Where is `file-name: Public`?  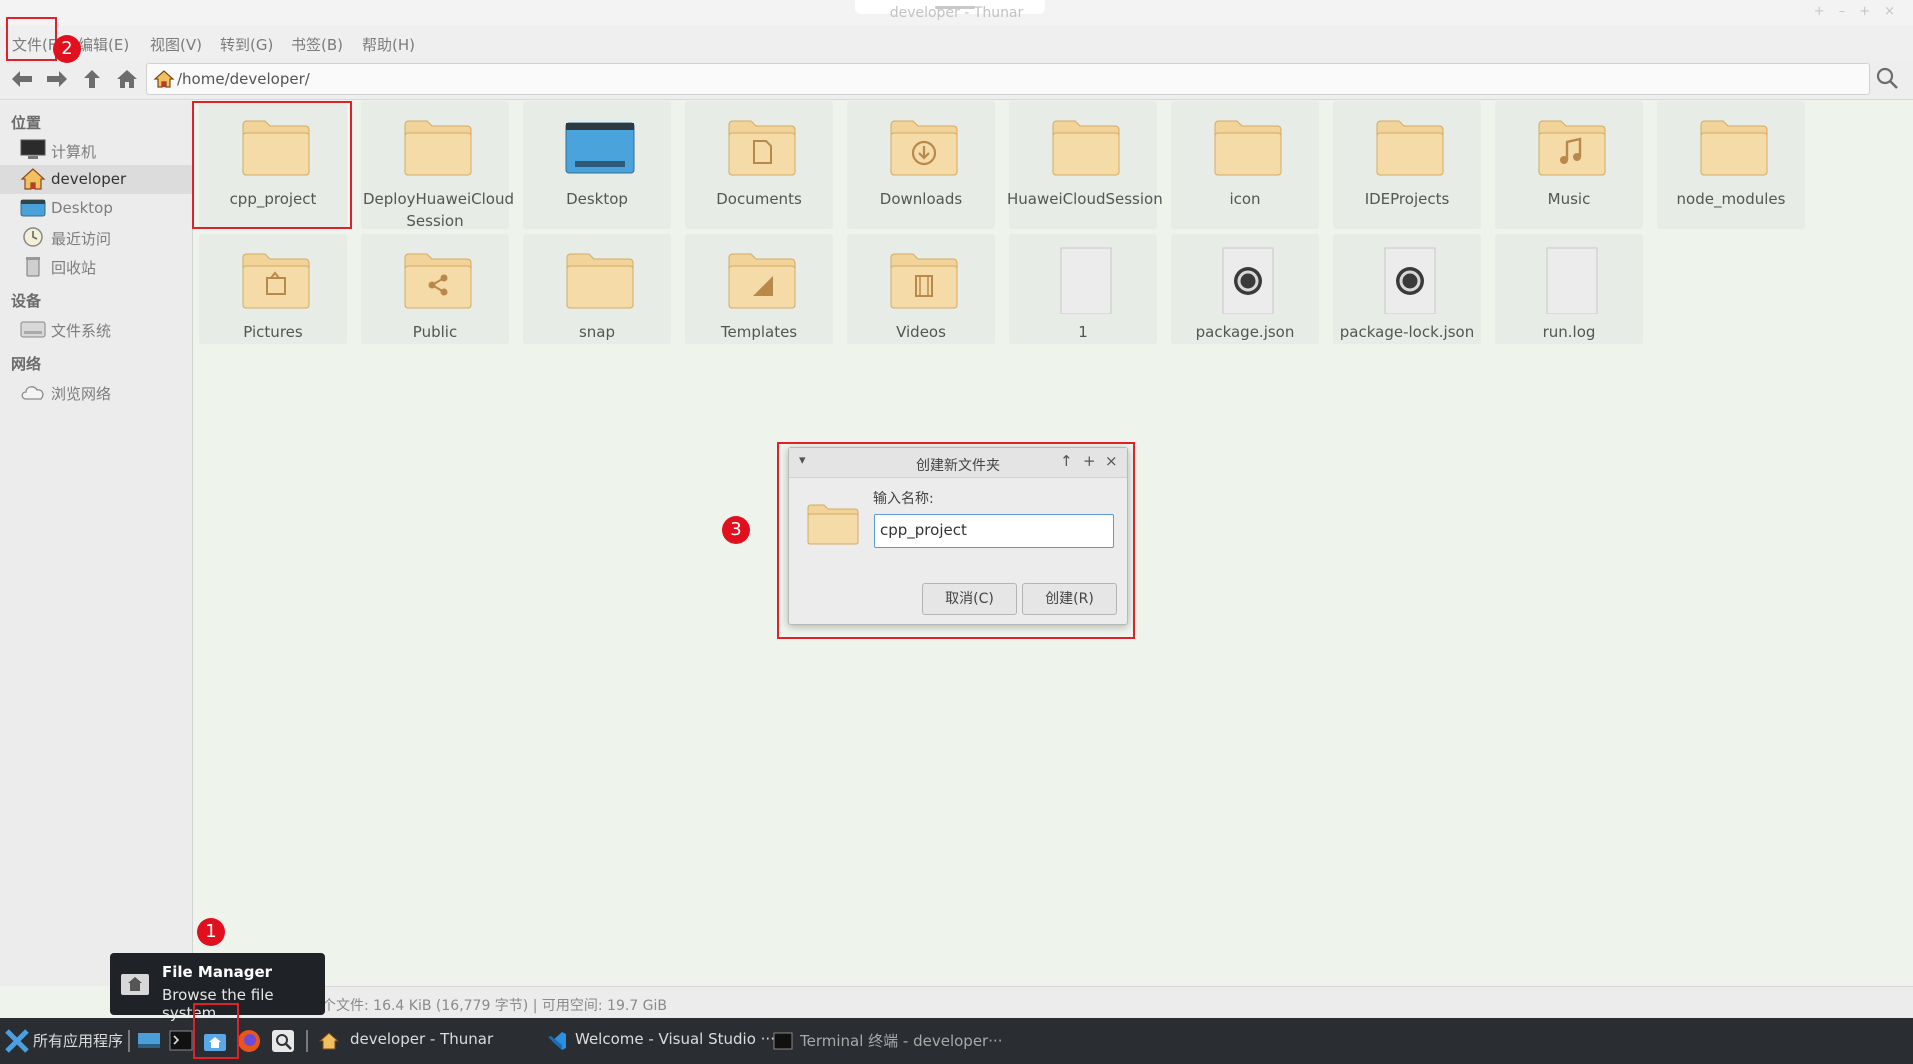
file-name: Public is located at coordinates (435, 332).